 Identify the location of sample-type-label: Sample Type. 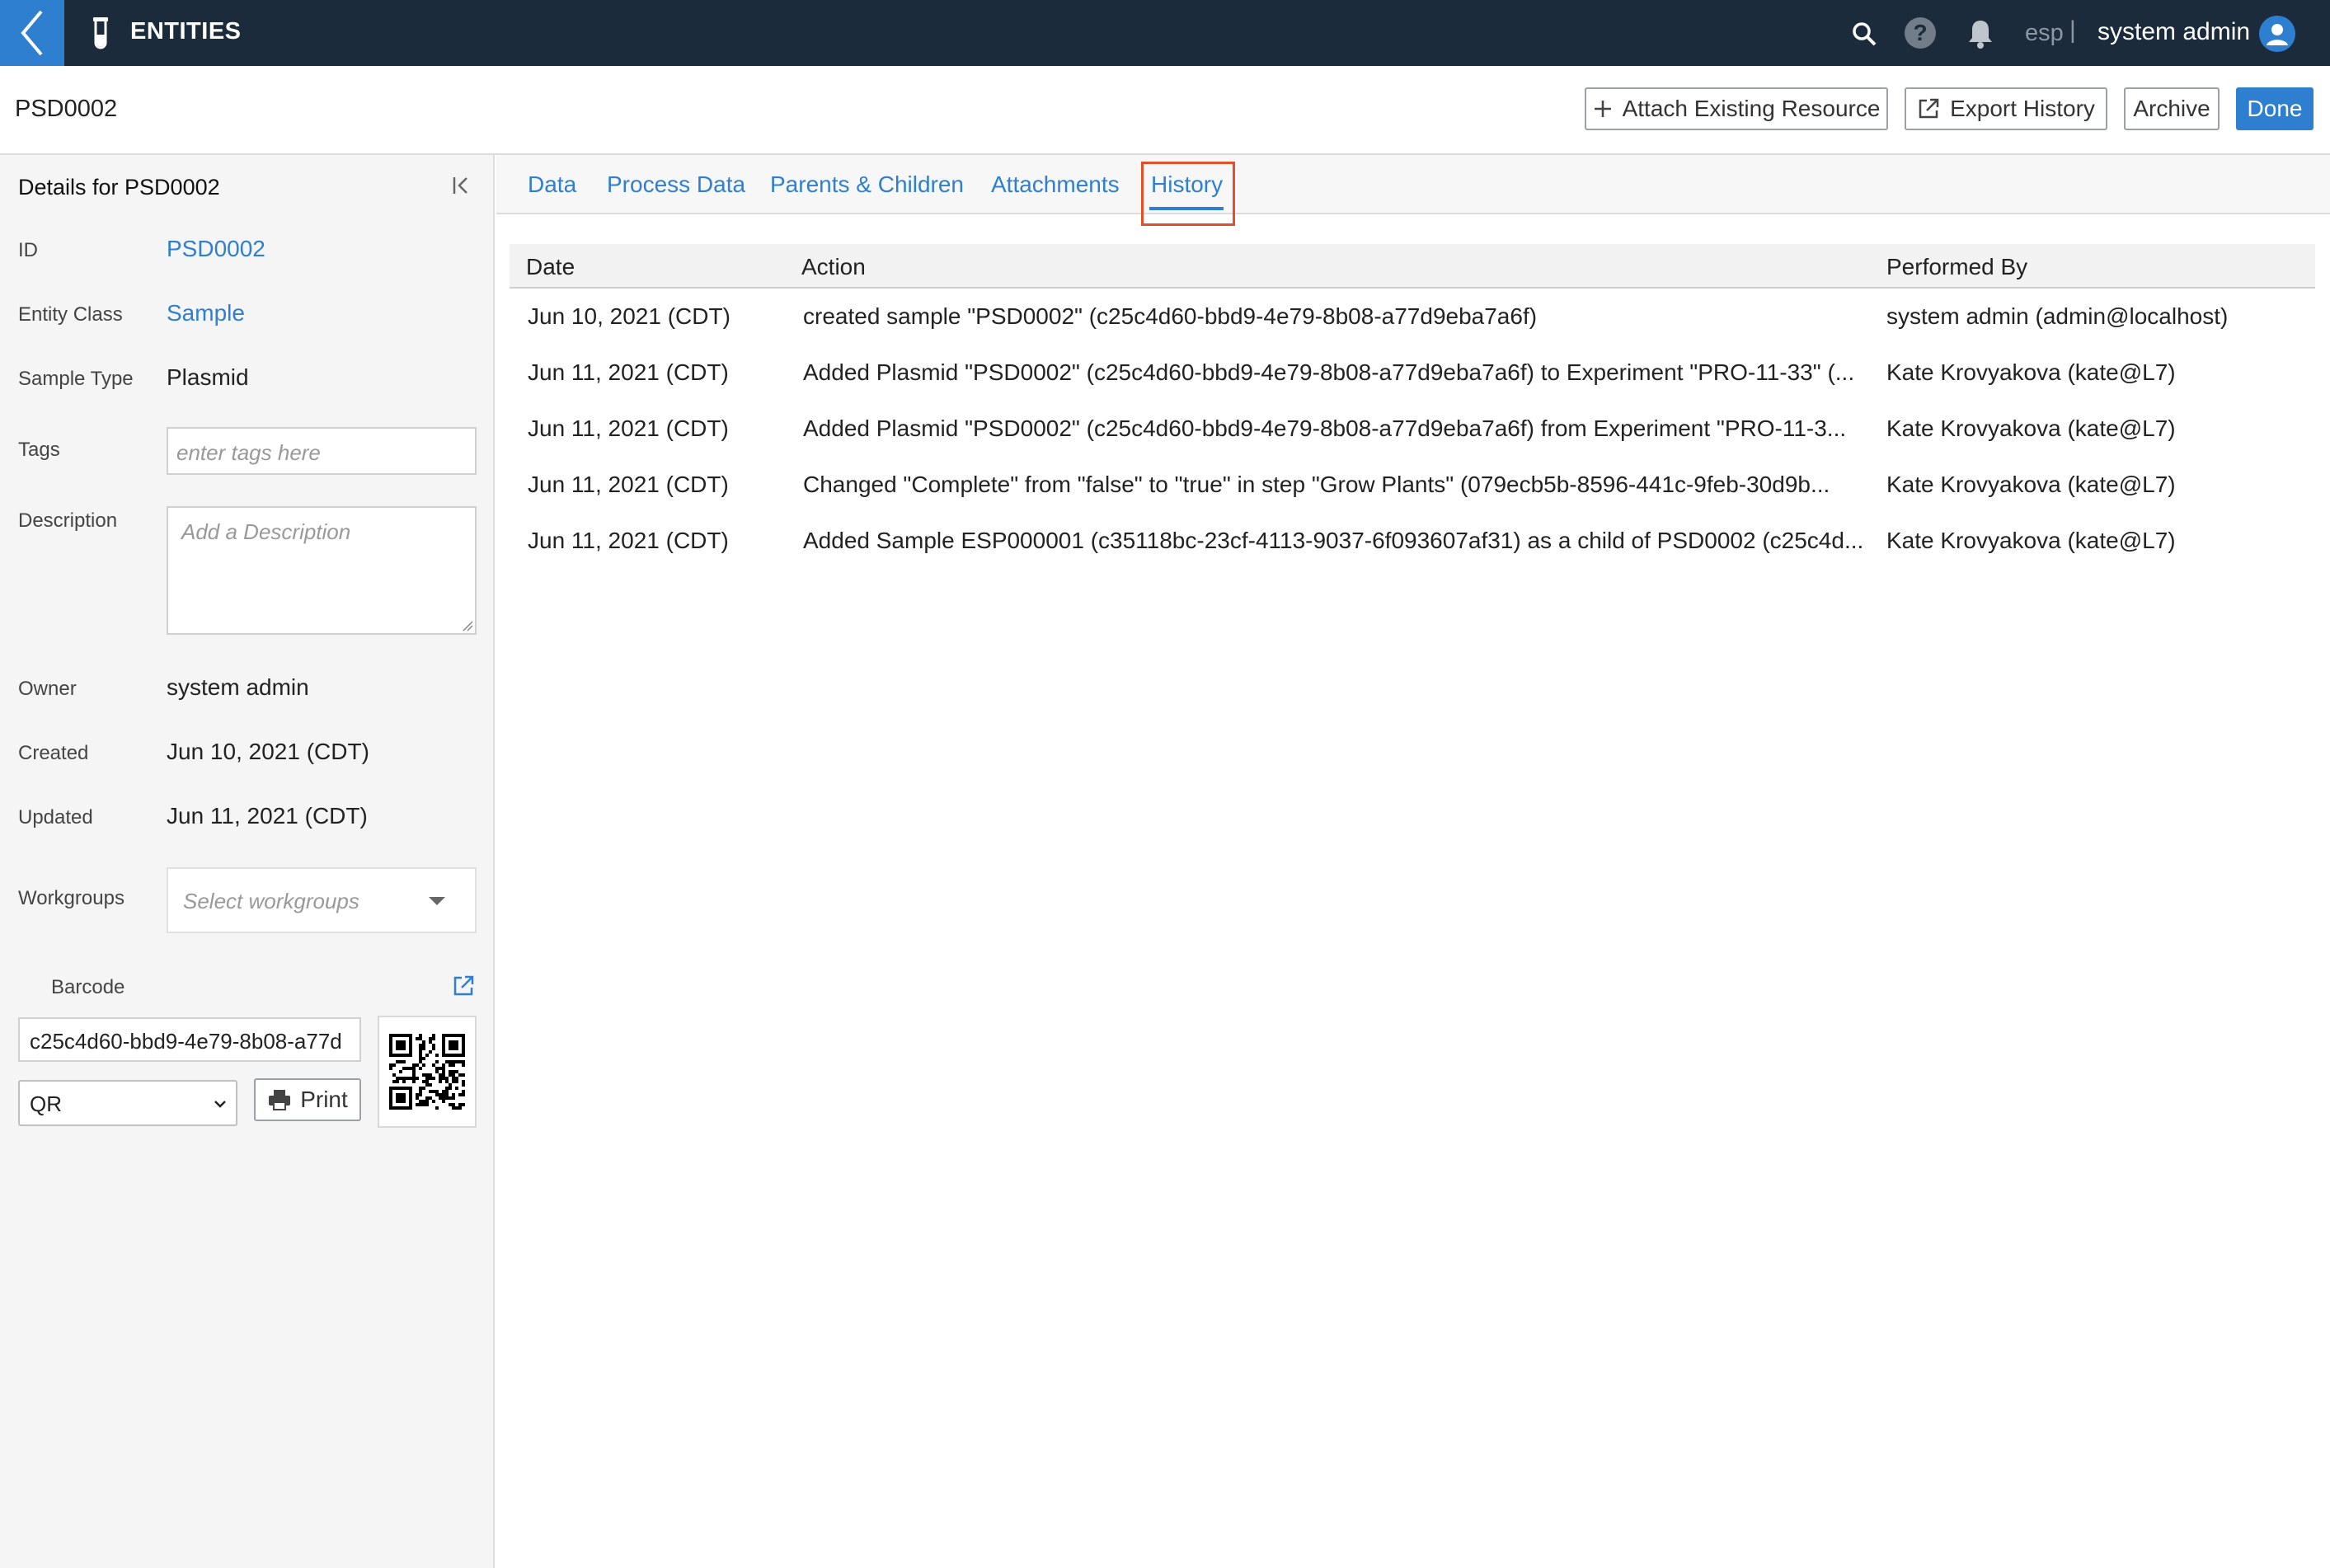
(76, 379).